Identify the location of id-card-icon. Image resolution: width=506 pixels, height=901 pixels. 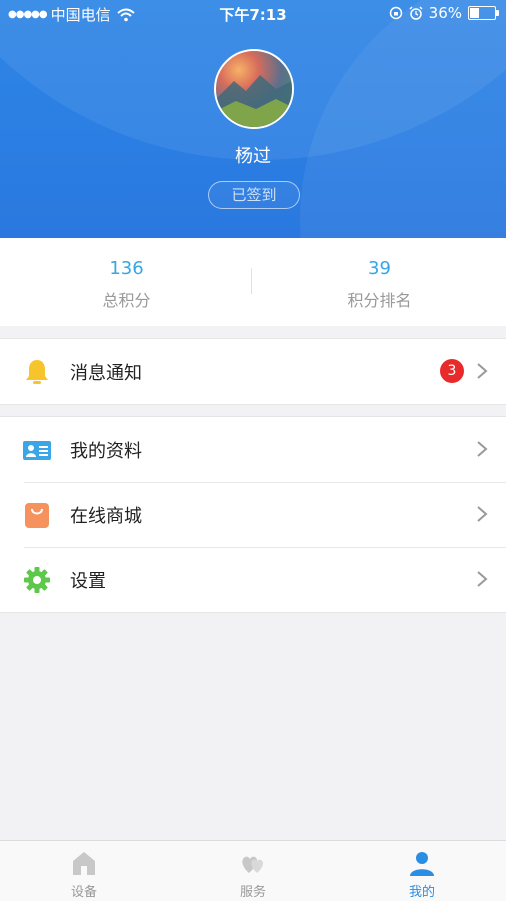
(37, 450).